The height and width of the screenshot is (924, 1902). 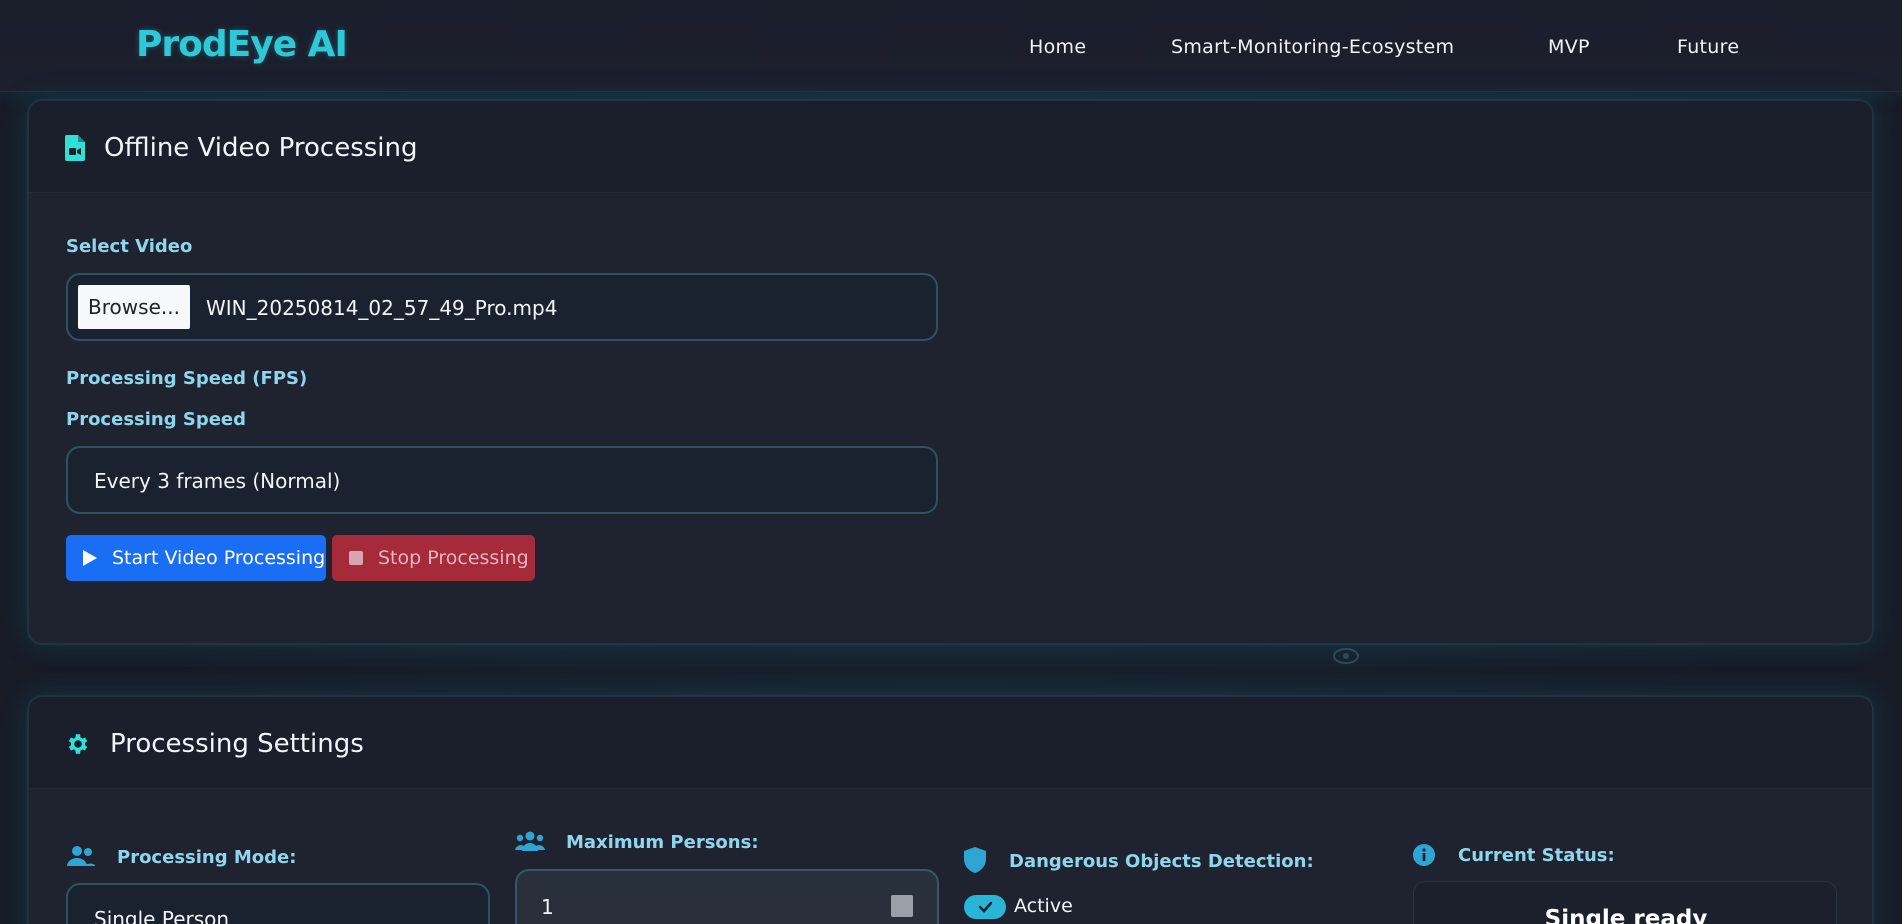 What do you see at coordinates (530, 841) in the screenshot?
I see `user-group-icon` at bounding box center [530, 841].